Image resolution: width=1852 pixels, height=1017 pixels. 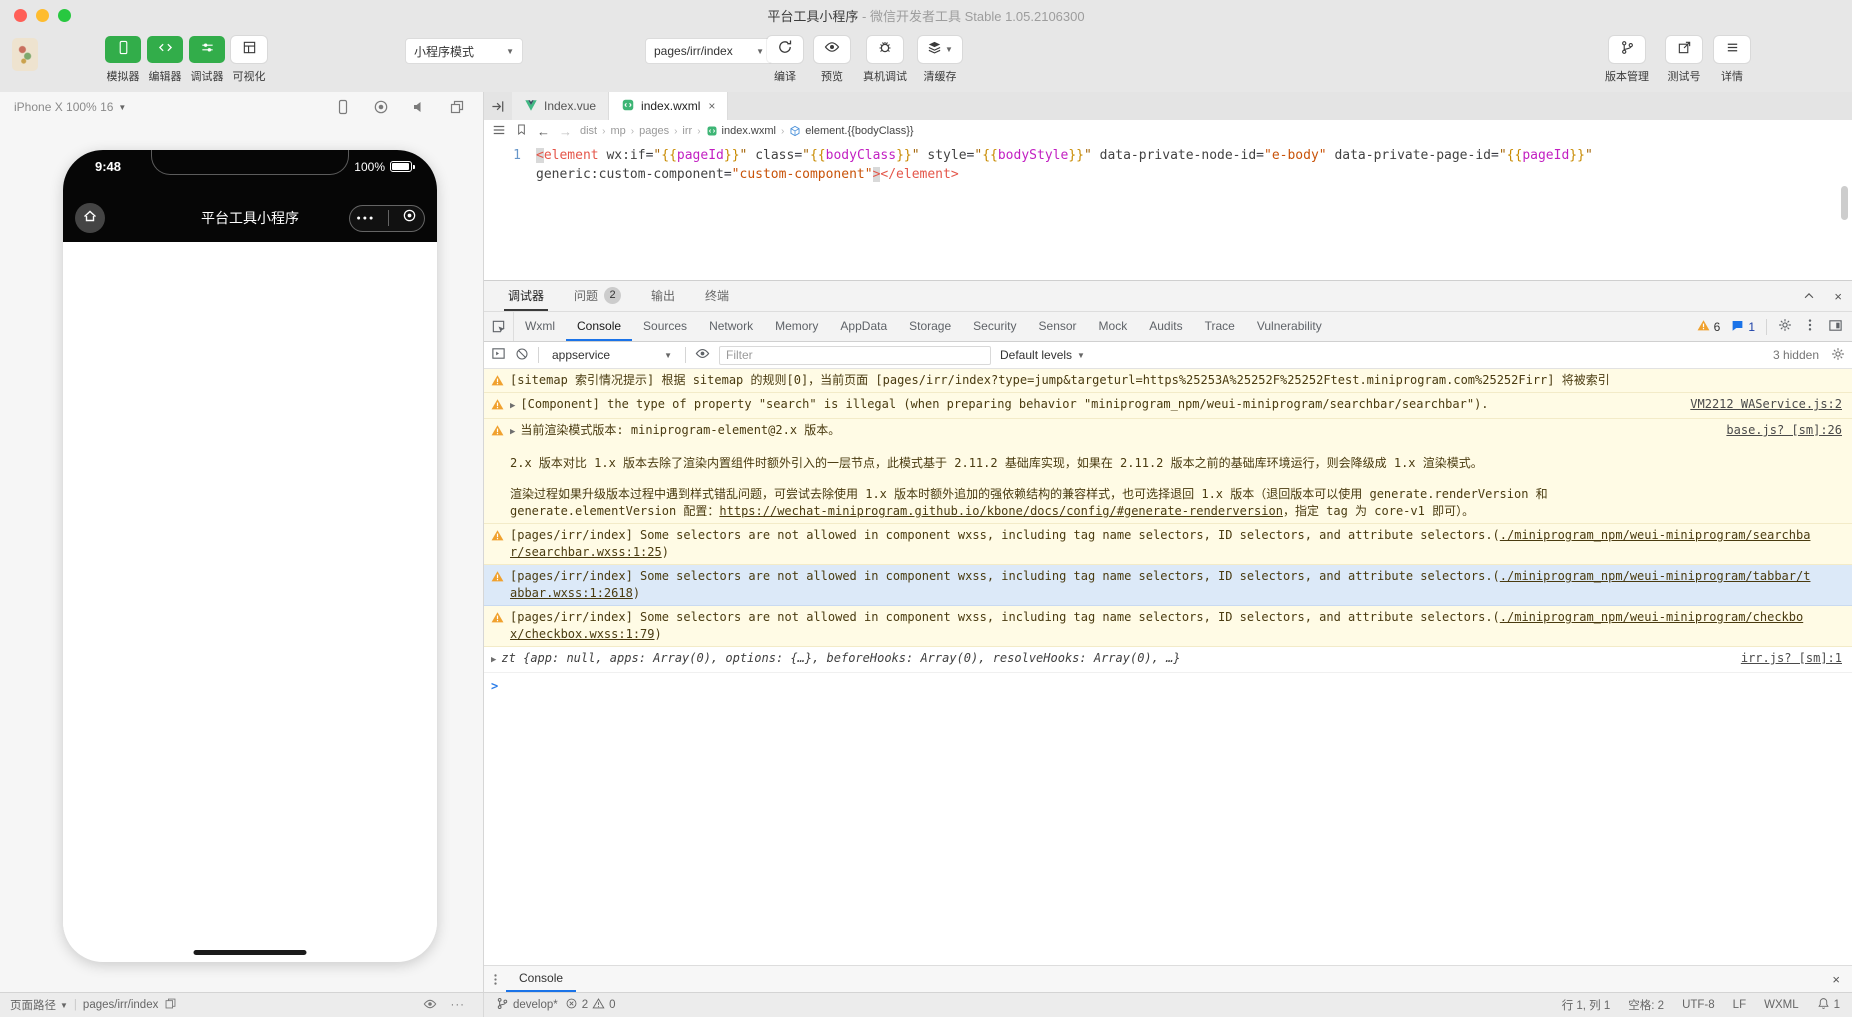 What do you see at coordinates (1796, 355) in the screenshot?
I see `hidden-messages-count: 3 hidden` at bounding box center [1796, 355].